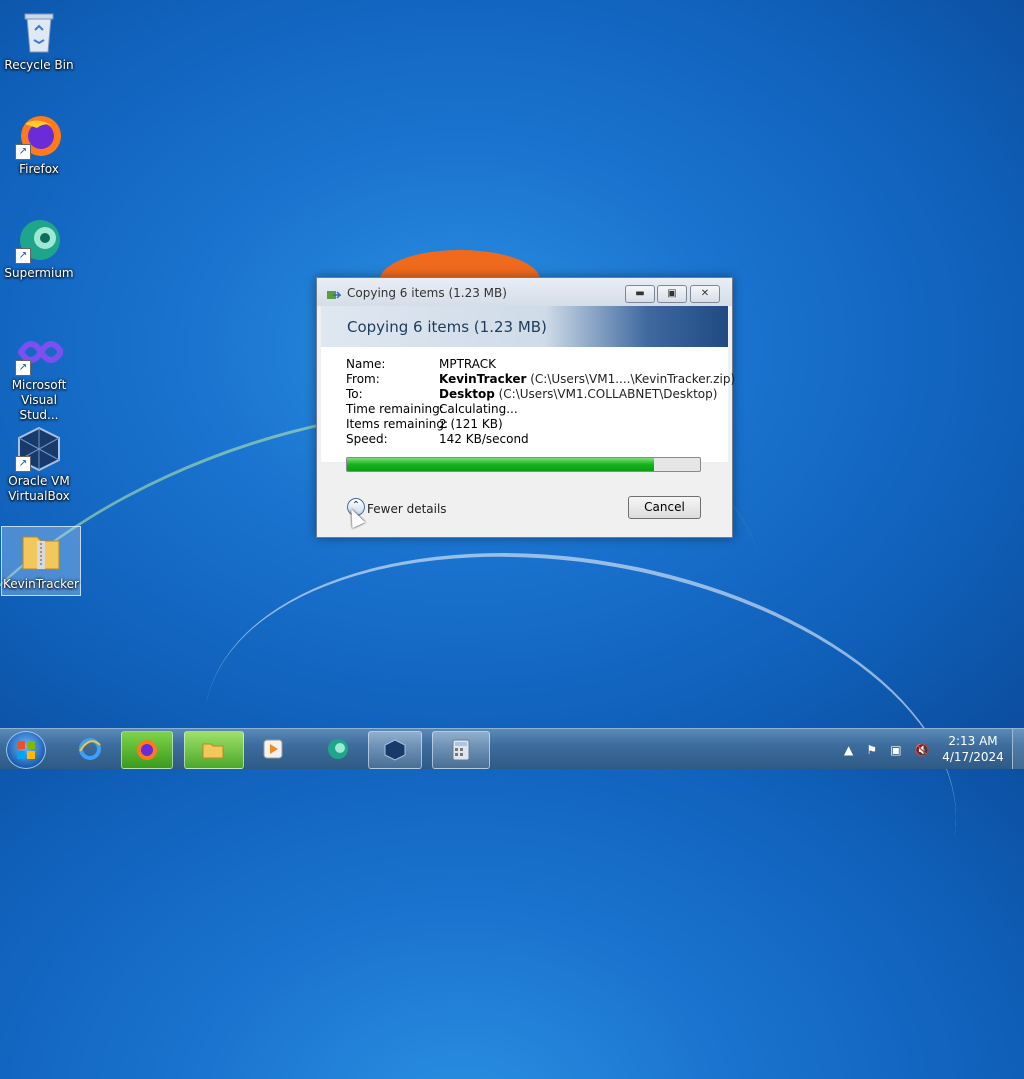 The image size is (1024, 1079). Describe the element at coordinates (41, 584) in the screenshot. I see `desktop-icon-label: KevinTracker` at that location.